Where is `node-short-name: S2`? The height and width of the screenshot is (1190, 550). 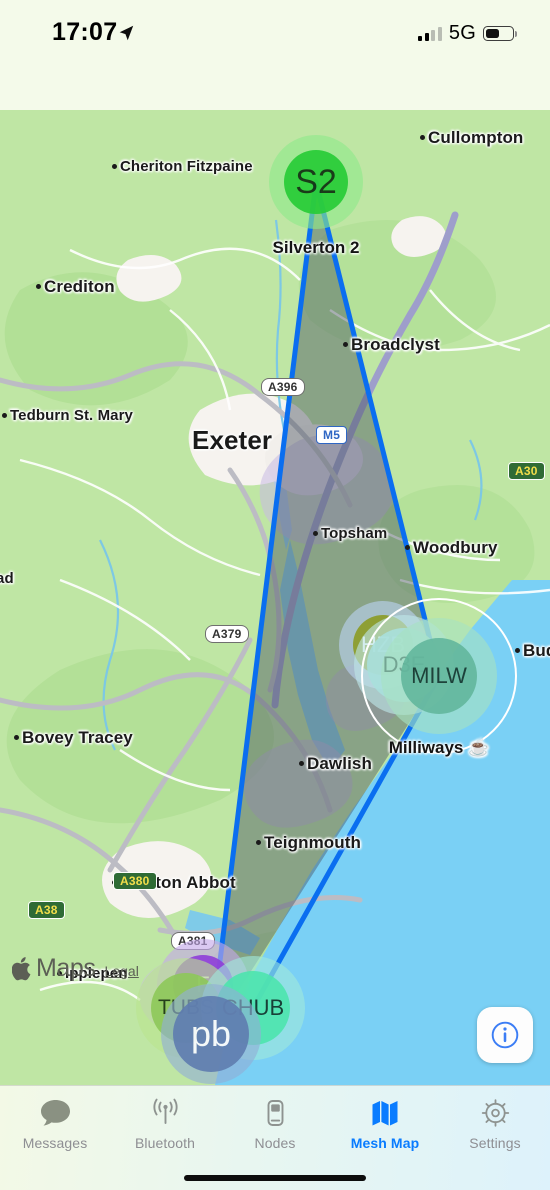
node-short-name: S2 is located at coordinates (316, 181).